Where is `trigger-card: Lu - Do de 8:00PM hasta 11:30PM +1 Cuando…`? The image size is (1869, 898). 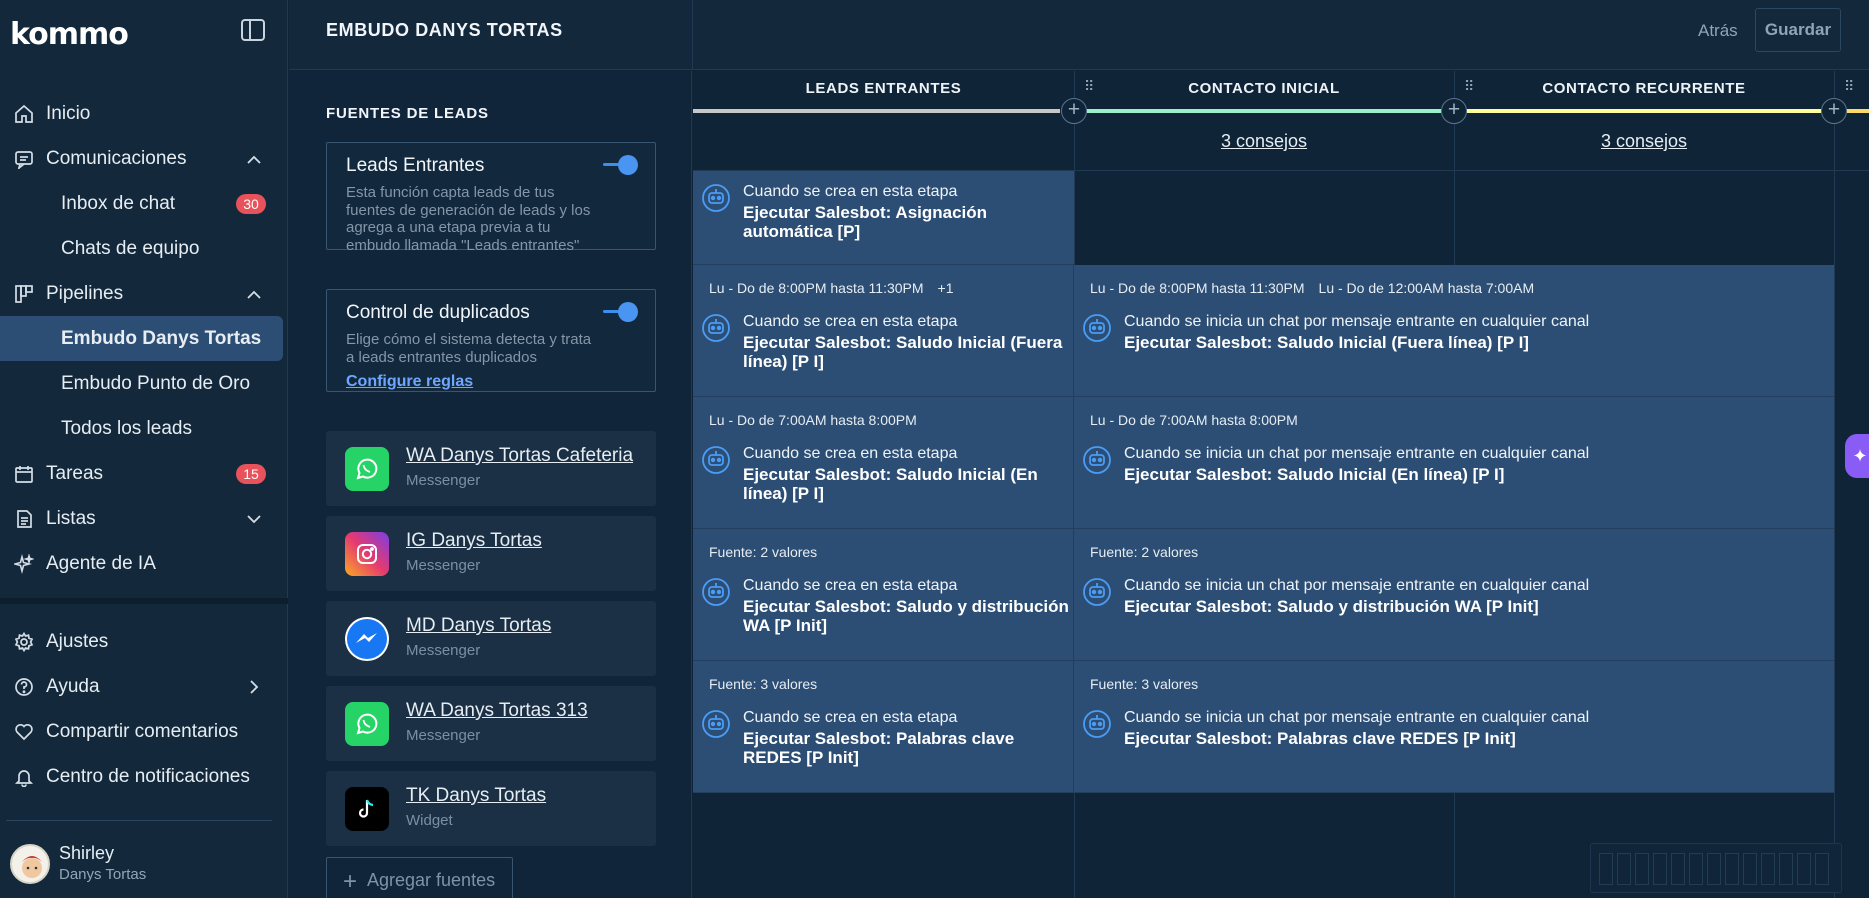
trigger-card: Lu - Do de 8:00PM hasta 11:30PM +1 Cuando… is located at coordinates (883, 331).